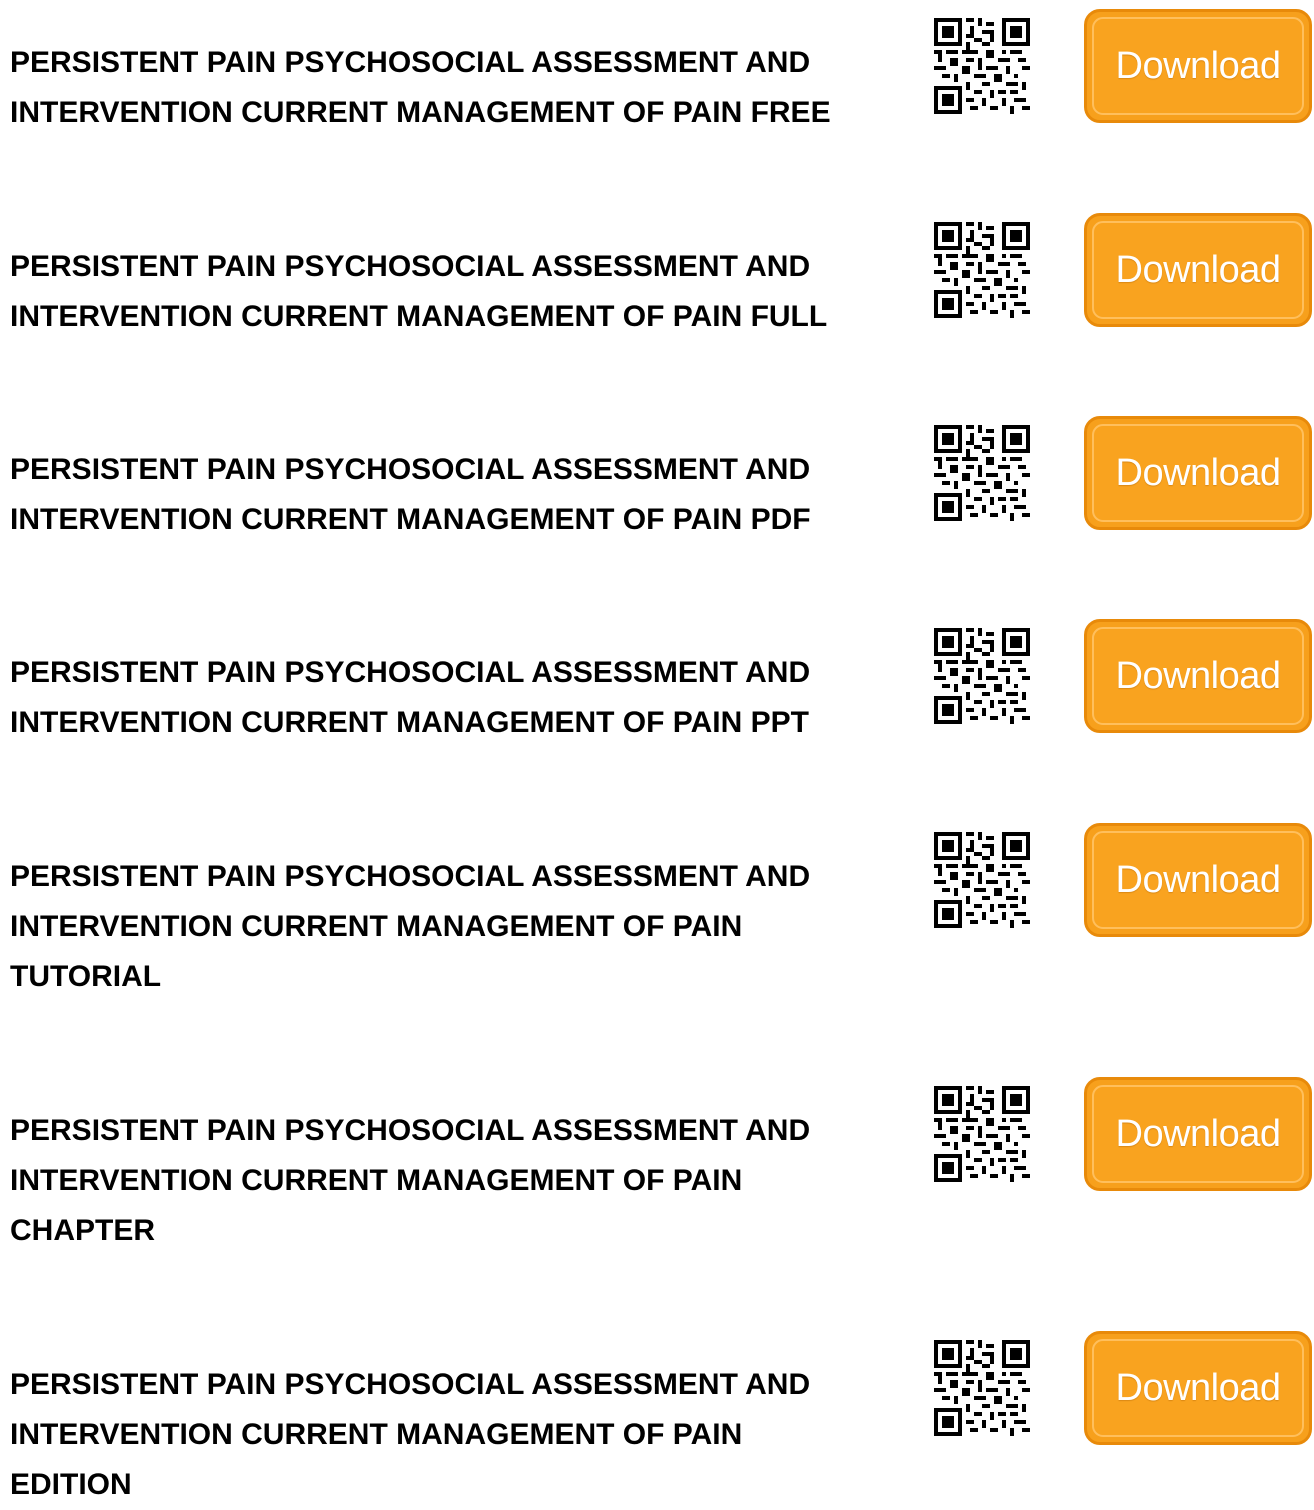  What do you see at coordinates (71, 1484) in the screenshot?
I see `item-title-line: EDITION` at bounding box center [71, 1484].